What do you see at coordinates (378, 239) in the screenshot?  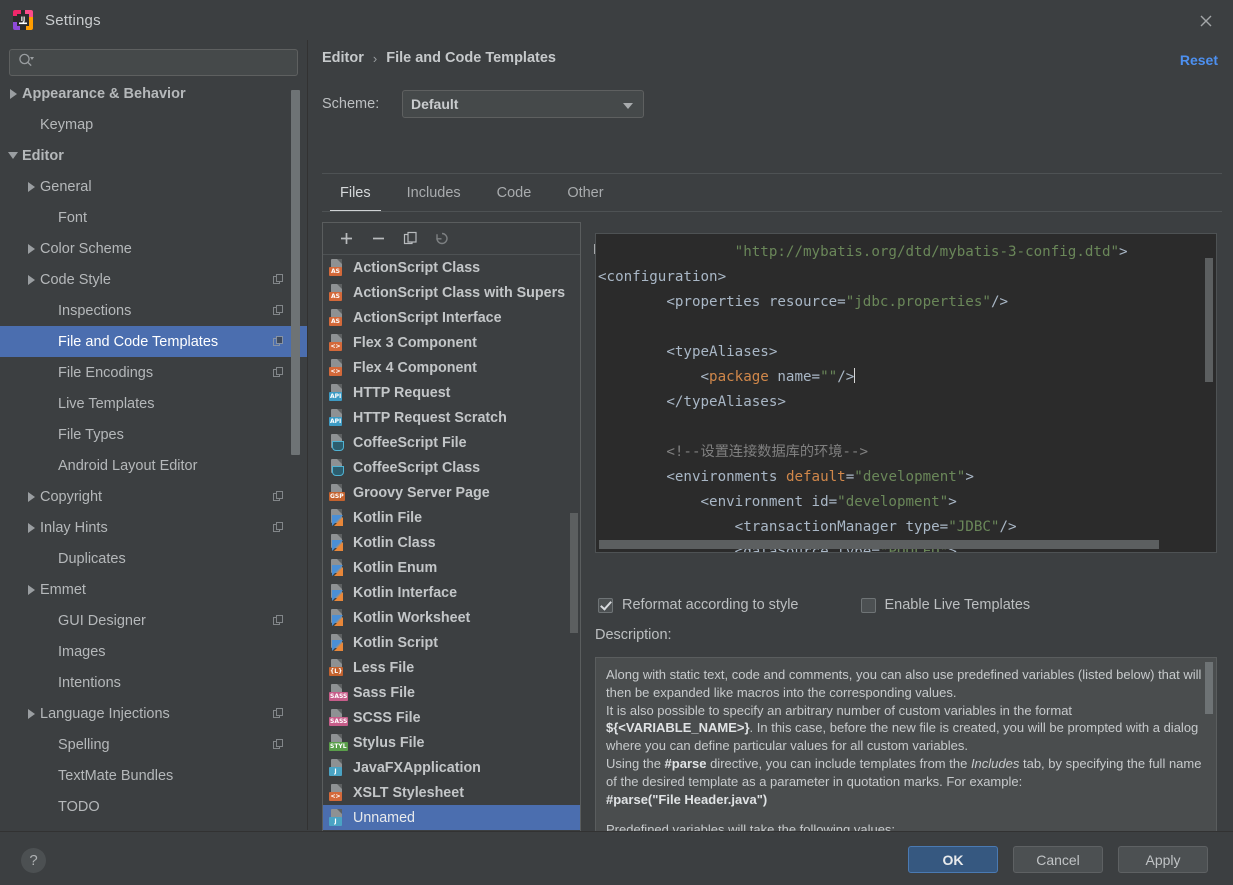 I see `remove-icon` at bounding box center [378, 239].